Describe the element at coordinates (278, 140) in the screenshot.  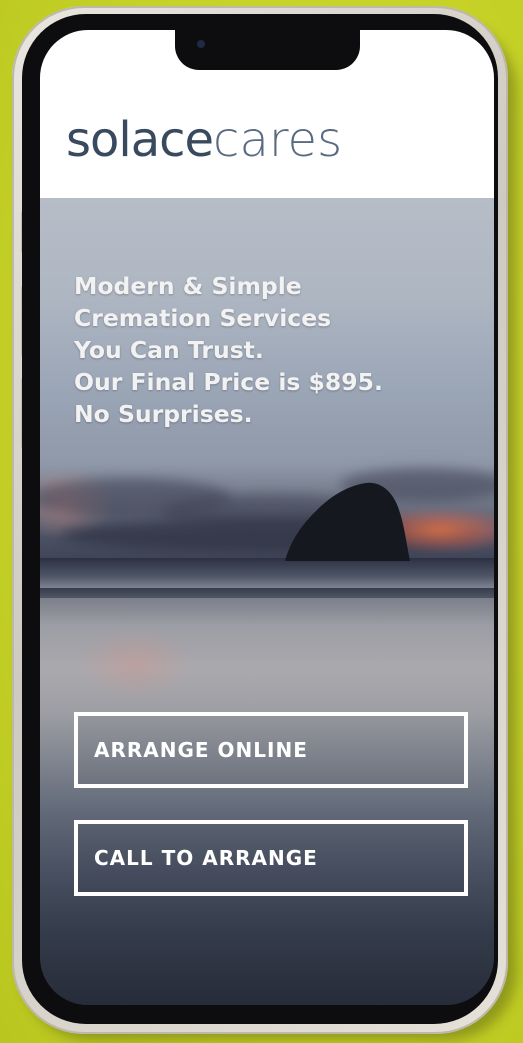
I see `logo-secondary-text: cares` at that location.